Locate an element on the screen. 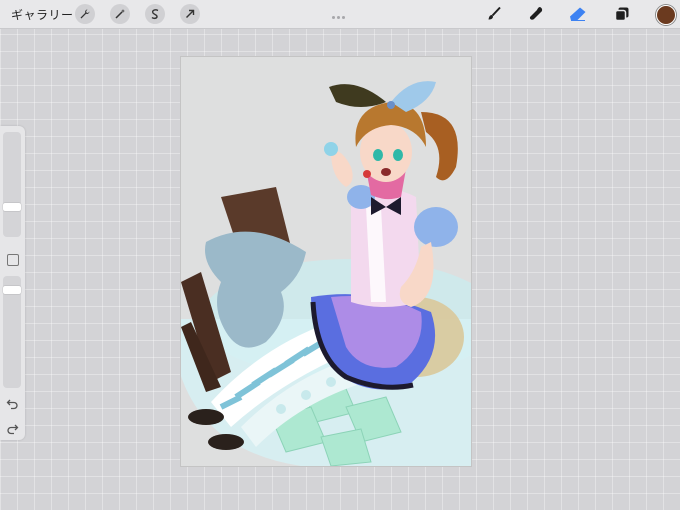 The image size is (680, 510). selection-s-icon-glyph is located at coordinates (155, 14).